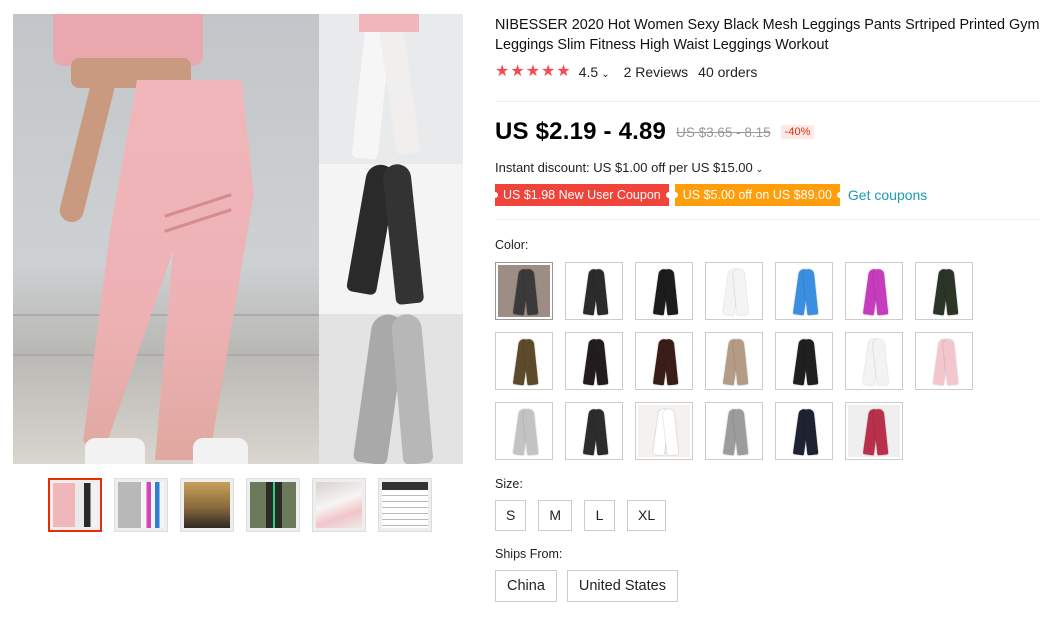 The height and width of the screenshot is (622, 1056). I want to click on size-options: S M L XL, so click(581, 515).